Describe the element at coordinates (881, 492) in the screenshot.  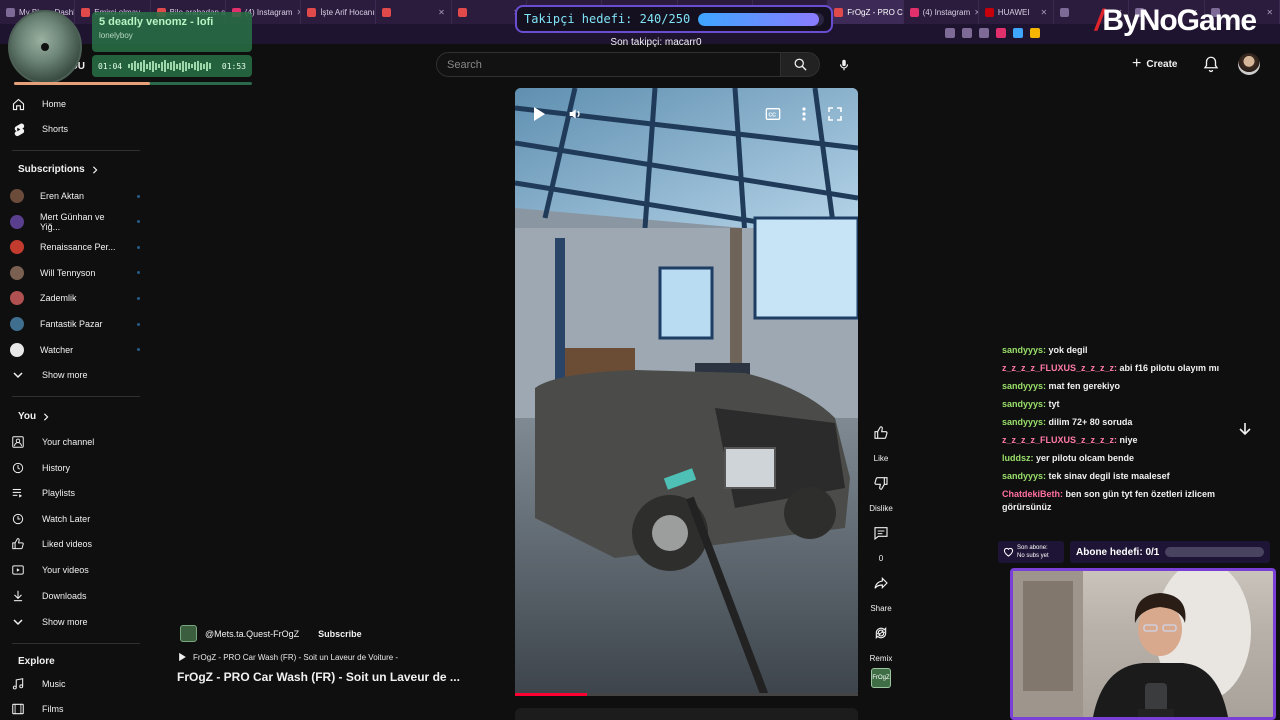
I see `dislike-button: Dislike` at that location.